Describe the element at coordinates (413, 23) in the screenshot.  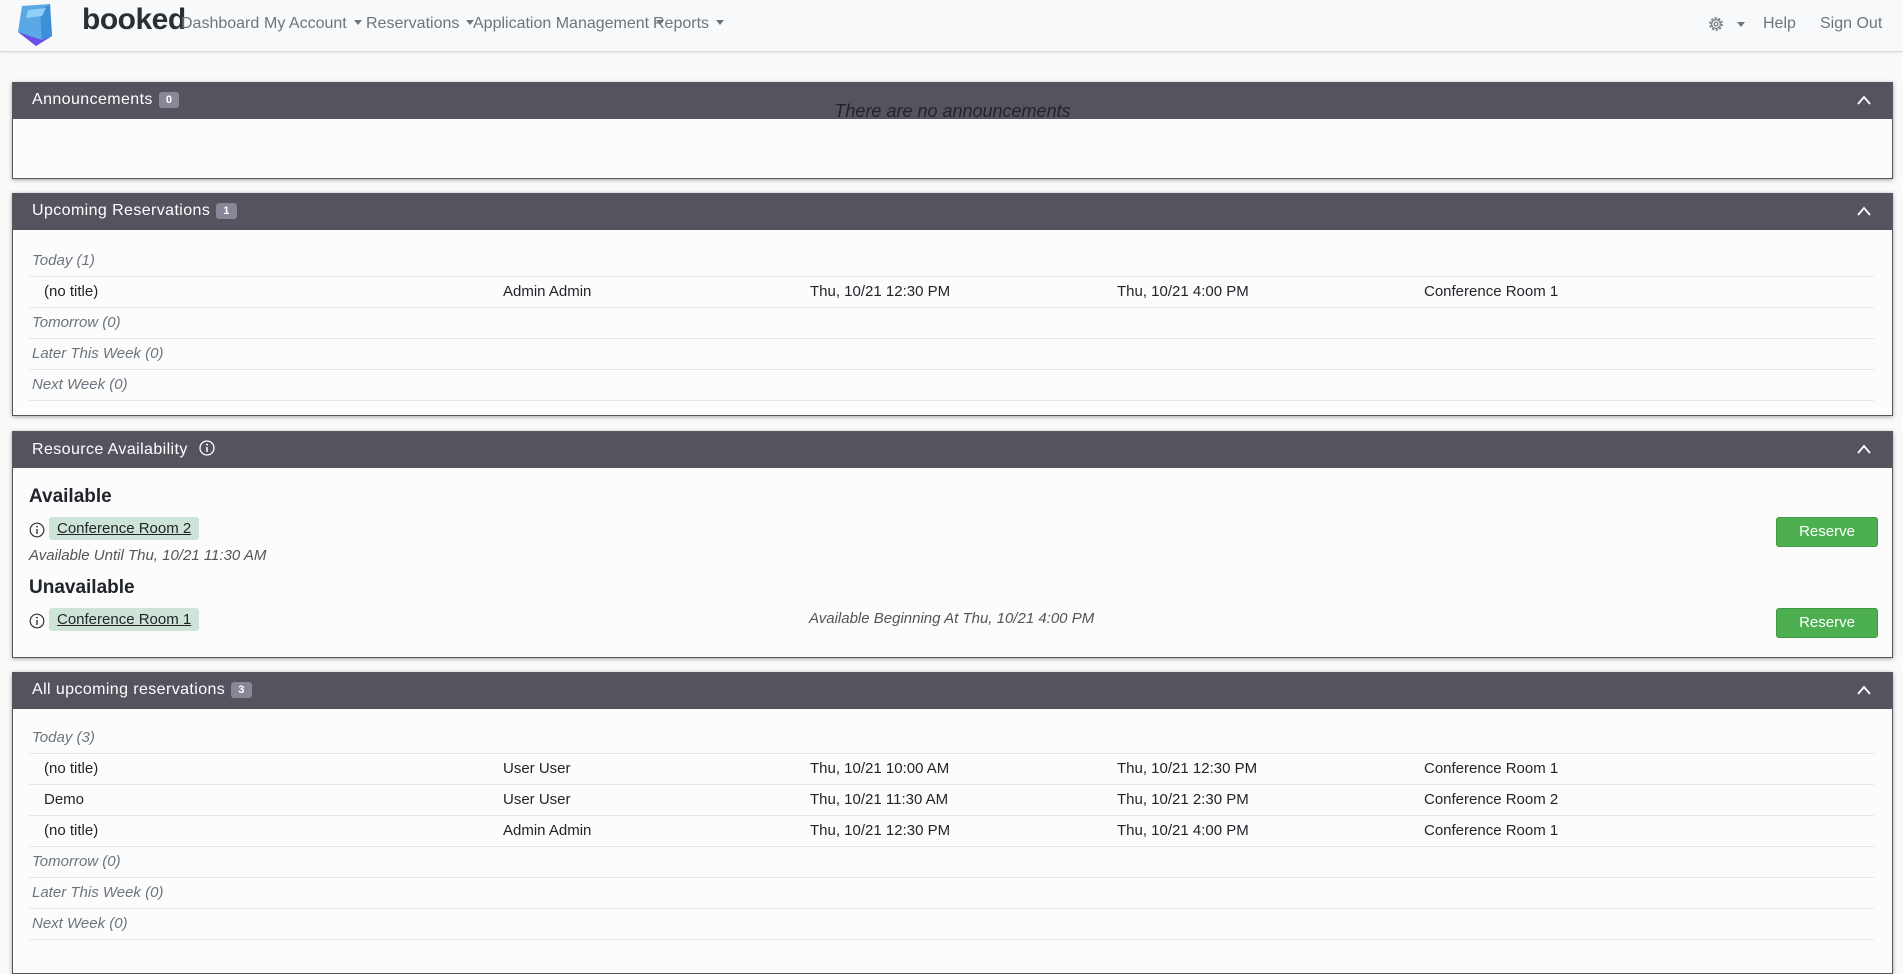
I see `nav-reservations-label: Reservations` at that location.